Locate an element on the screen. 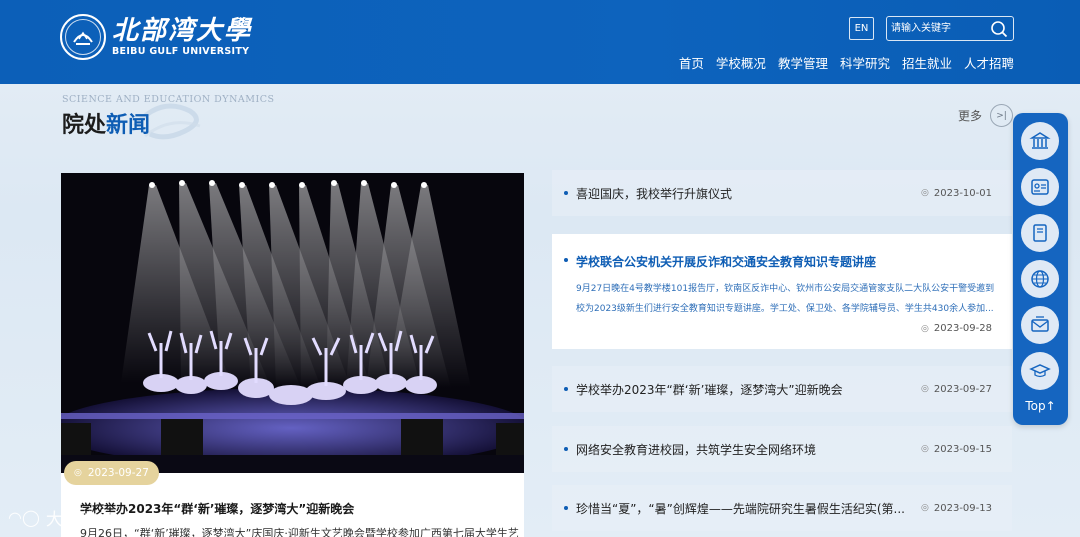 The height and width of the screenshot is (537, 1080). nav-about: 学校概况 is located at coordinates (741, 62).